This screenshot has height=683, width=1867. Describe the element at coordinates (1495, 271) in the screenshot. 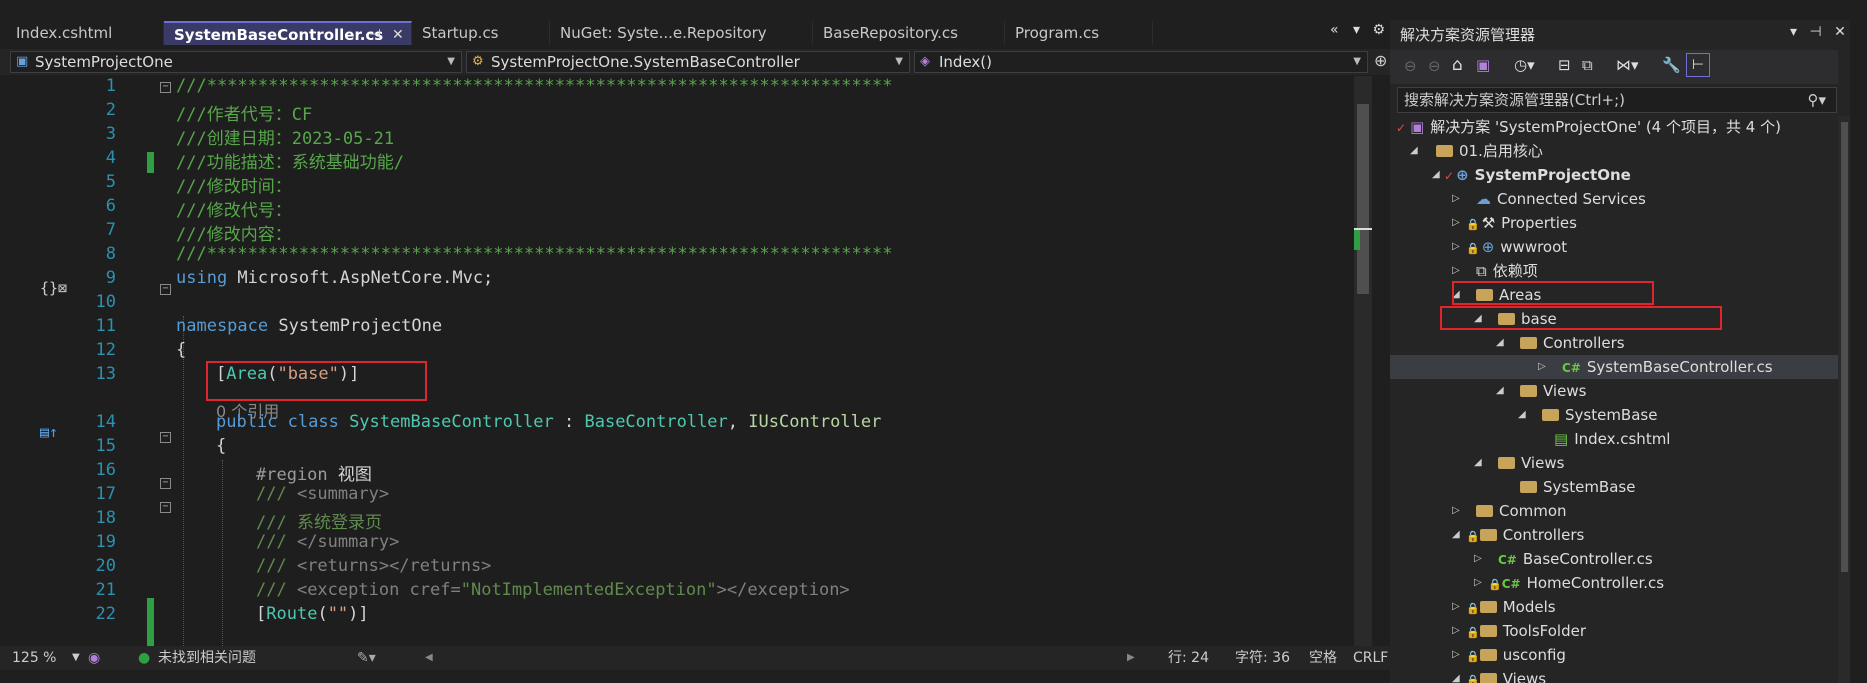

I see `tree-node-dependencies: ▷ ⧉ 依赖项` at that location.